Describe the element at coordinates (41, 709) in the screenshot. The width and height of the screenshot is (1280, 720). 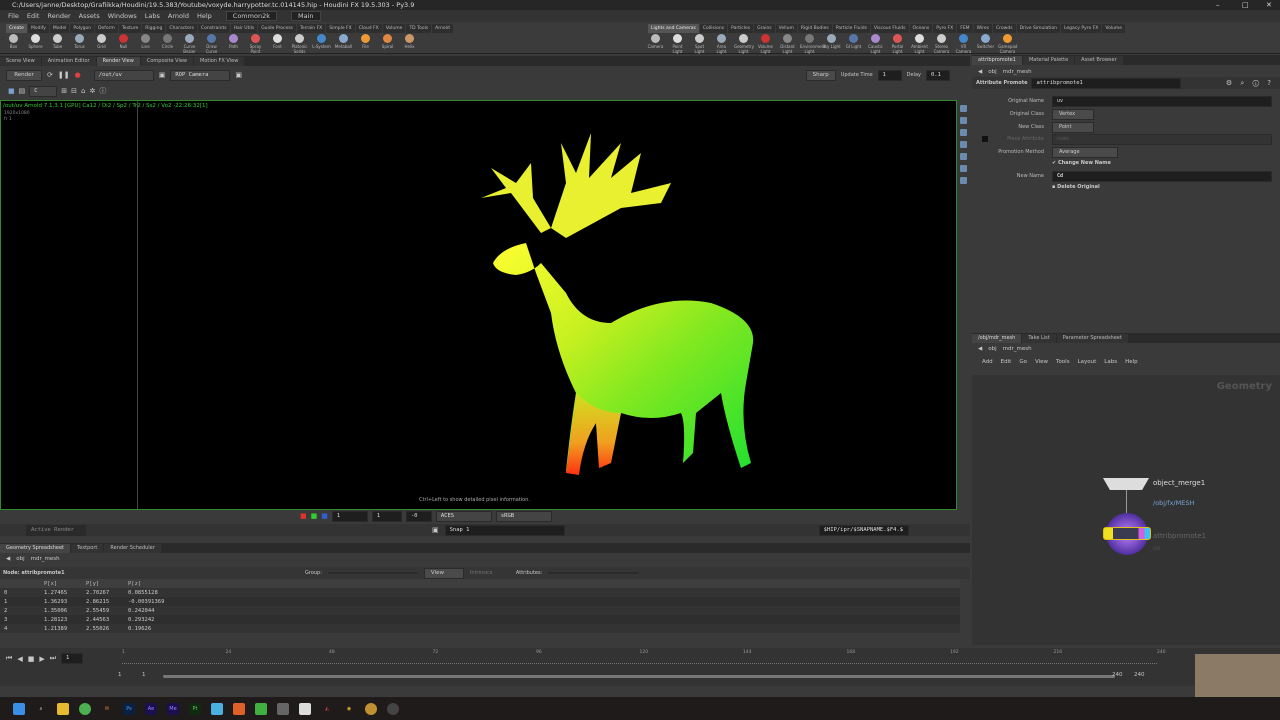
I see `search-icon: ⌕` at that location.